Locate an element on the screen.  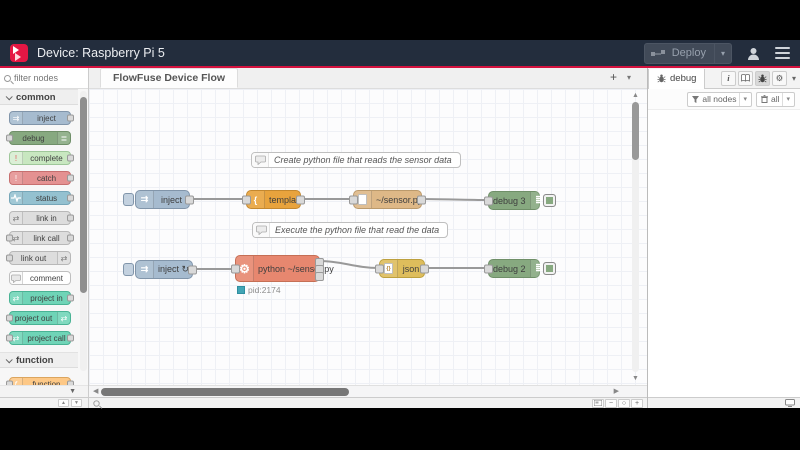
debug-filter-bar: all nodes ▾ all ▾ is located at coordinates (724, 99).